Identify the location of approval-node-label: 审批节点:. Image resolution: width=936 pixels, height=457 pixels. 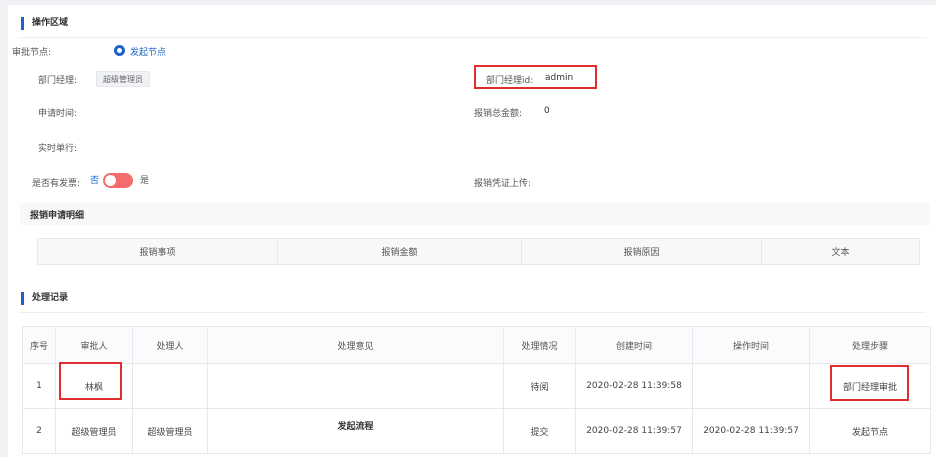
(32, 53).